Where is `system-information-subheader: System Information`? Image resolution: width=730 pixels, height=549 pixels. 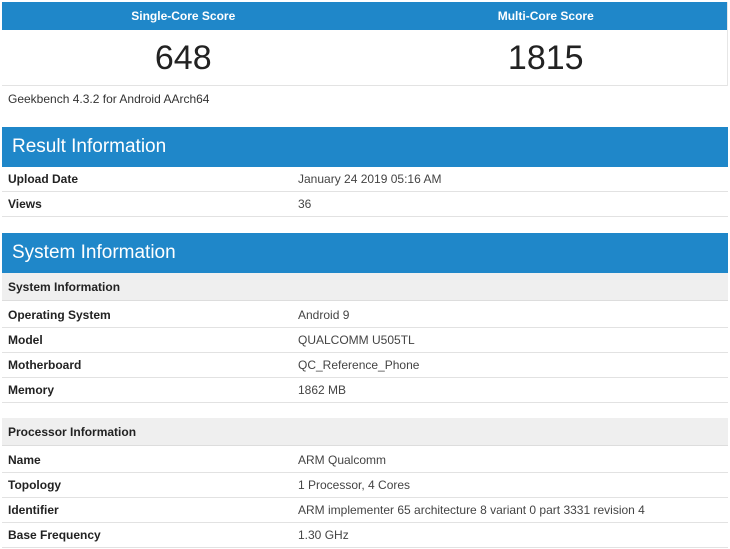
system-information-subheader: System Information is located at coordinates (365, 287).